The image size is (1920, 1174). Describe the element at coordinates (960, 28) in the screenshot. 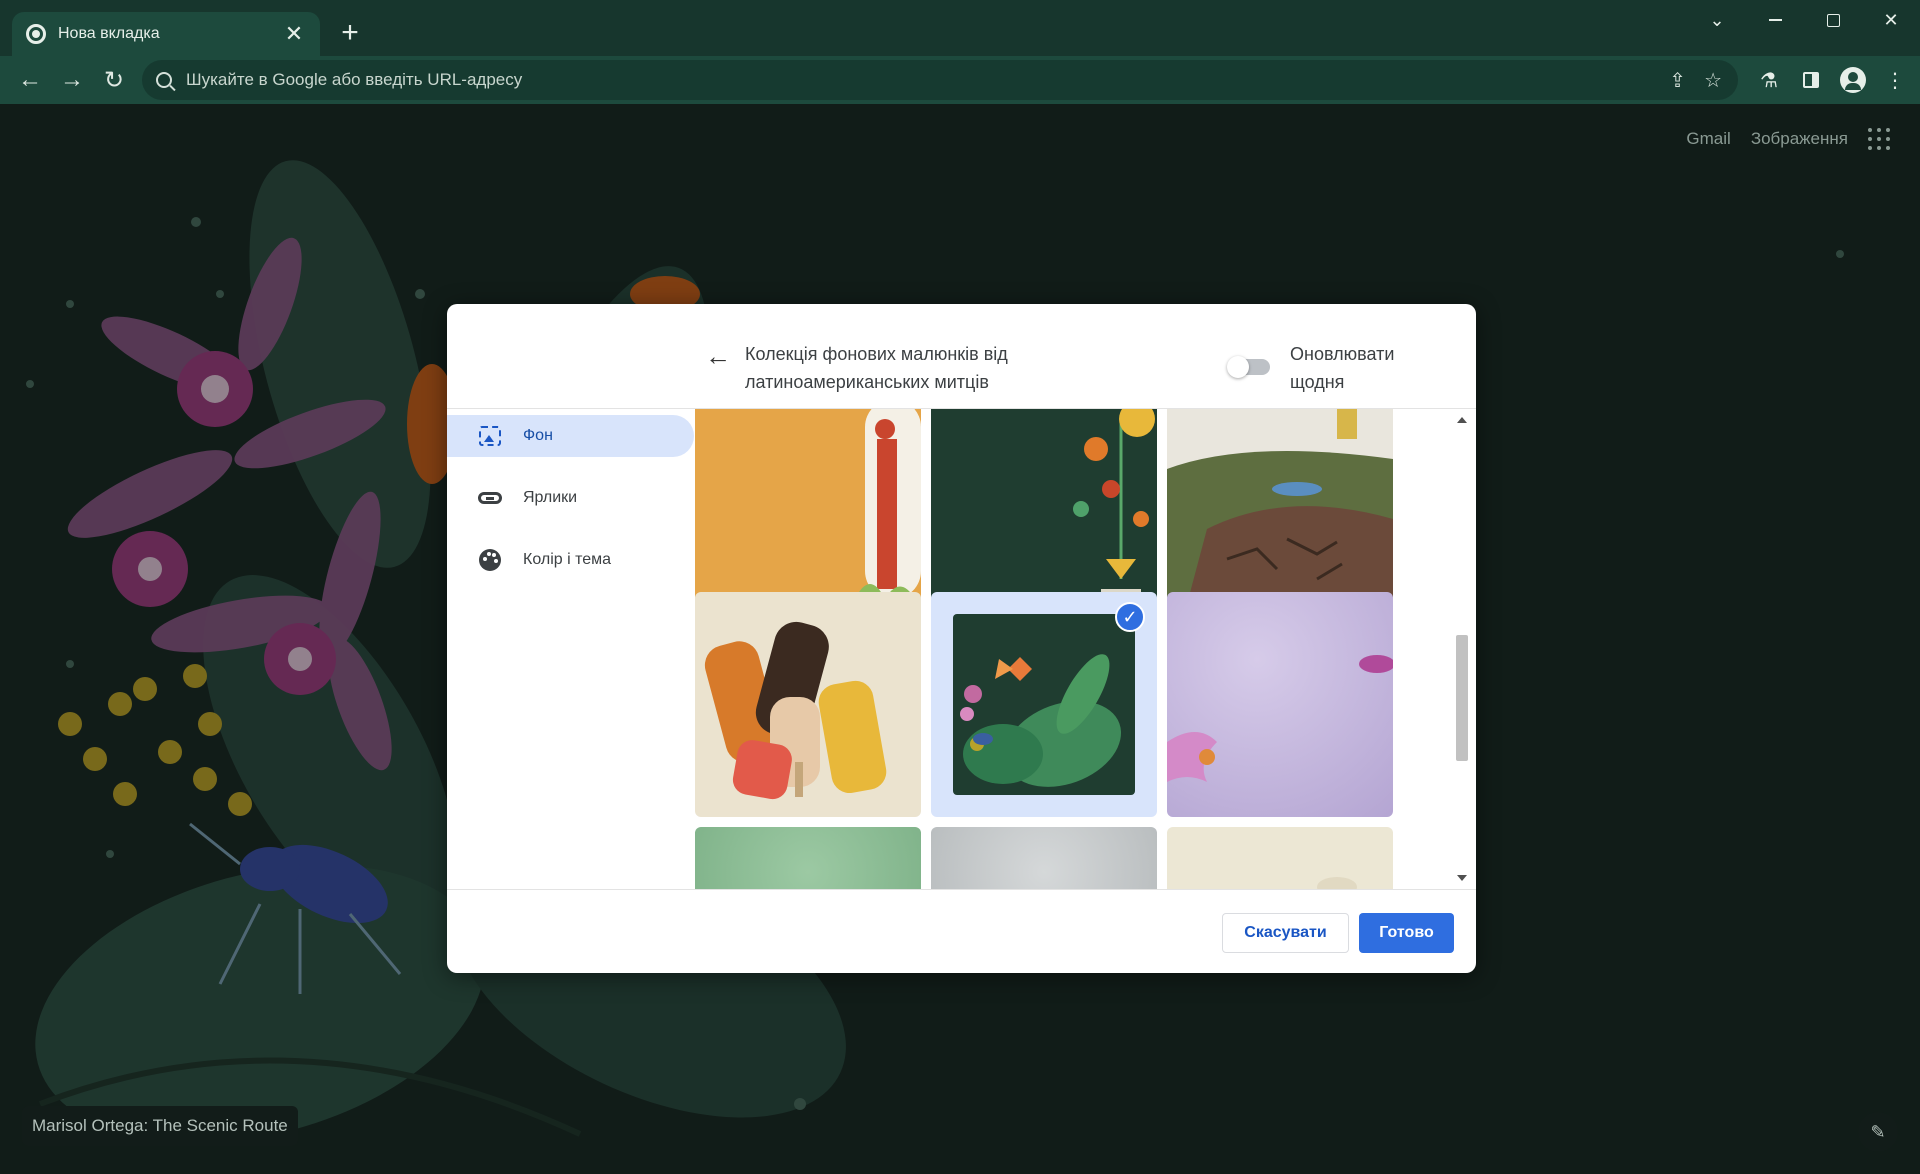

I see `tab-strip: Нова вкладка ✕ + ⌄ ✕` at that location.